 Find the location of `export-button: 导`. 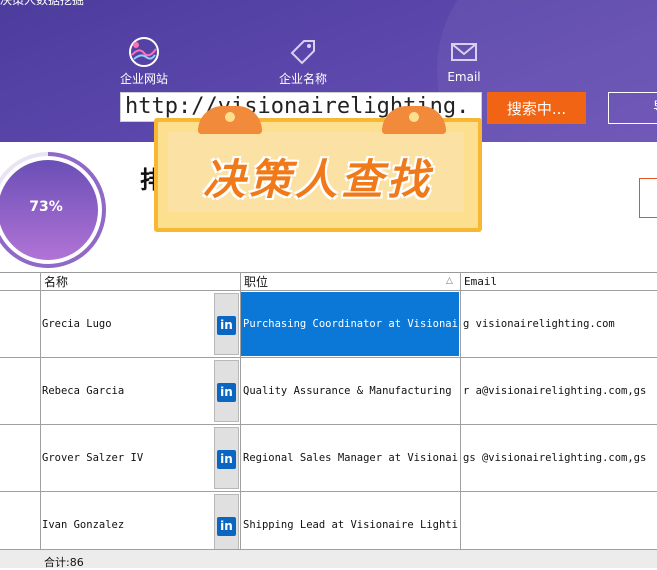

export-button: 导 is located at coordinates (632, 108).